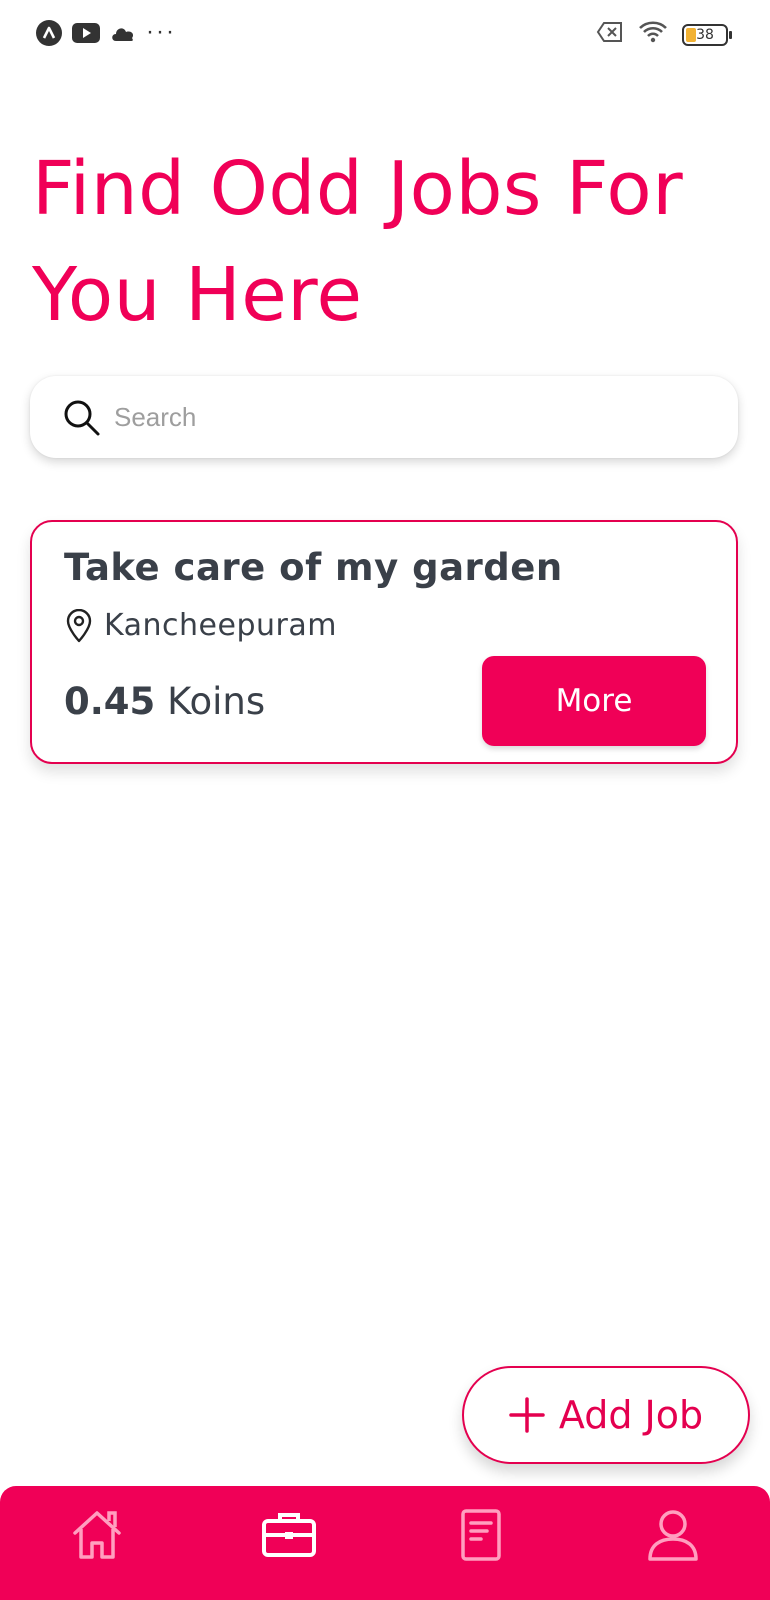 This screenshot has height=1600, width=770. Describe the element at coordinates (79, 625) in the screenshot. I see `location-pin-icon` at that location.